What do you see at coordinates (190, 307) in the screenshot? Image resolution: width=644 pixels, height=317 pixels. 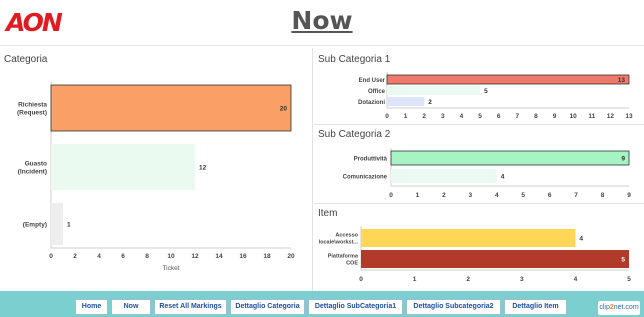 I see `nav-button-reset-all-markings: Reset All Markings` at bounding box center [190, 307].